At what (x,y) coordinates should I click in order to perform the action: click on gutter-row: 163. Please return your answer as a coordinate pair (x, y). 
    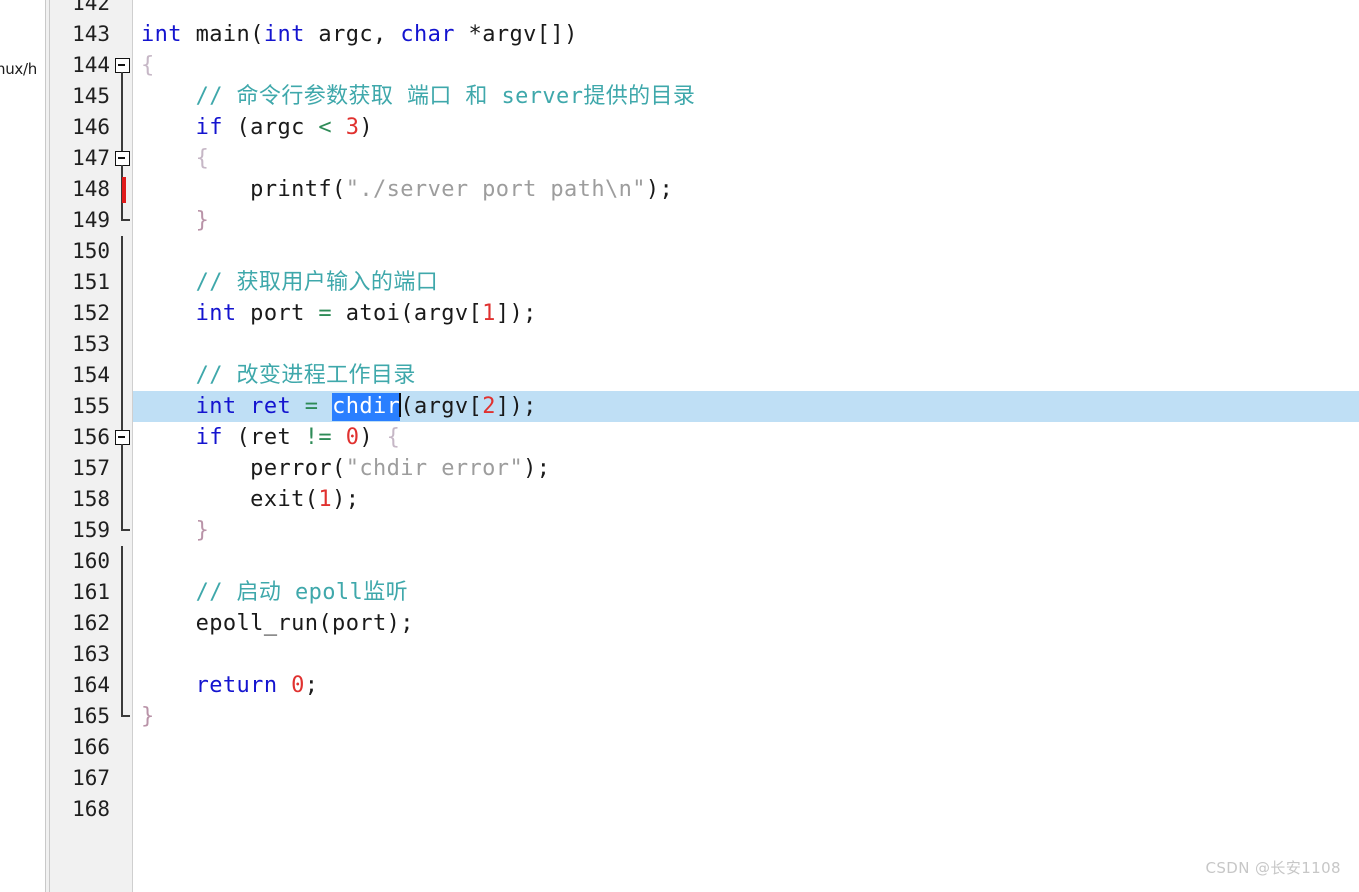
    Looking at the image, I should click on (89, 654).